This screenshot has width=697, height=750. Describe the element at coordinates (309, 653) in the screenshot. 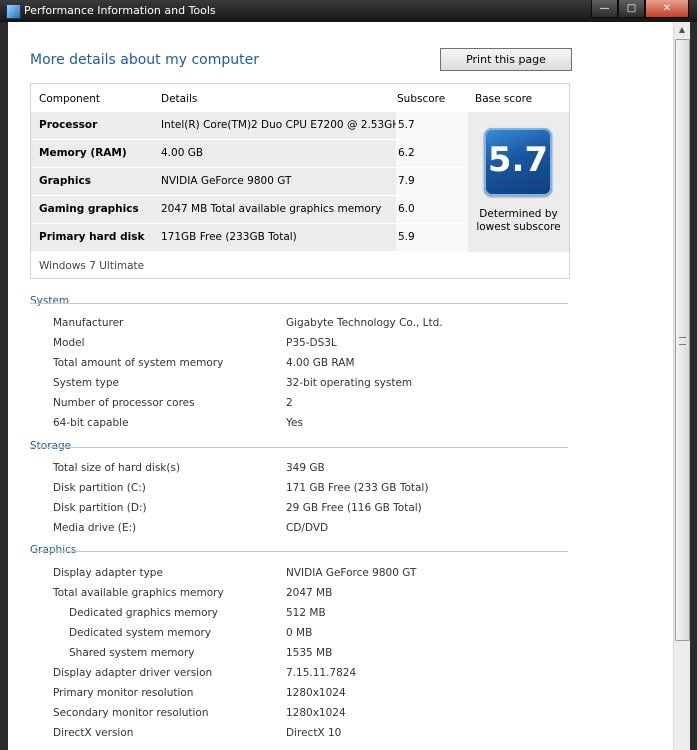

I see `info-value: 1535 MB` at that location.